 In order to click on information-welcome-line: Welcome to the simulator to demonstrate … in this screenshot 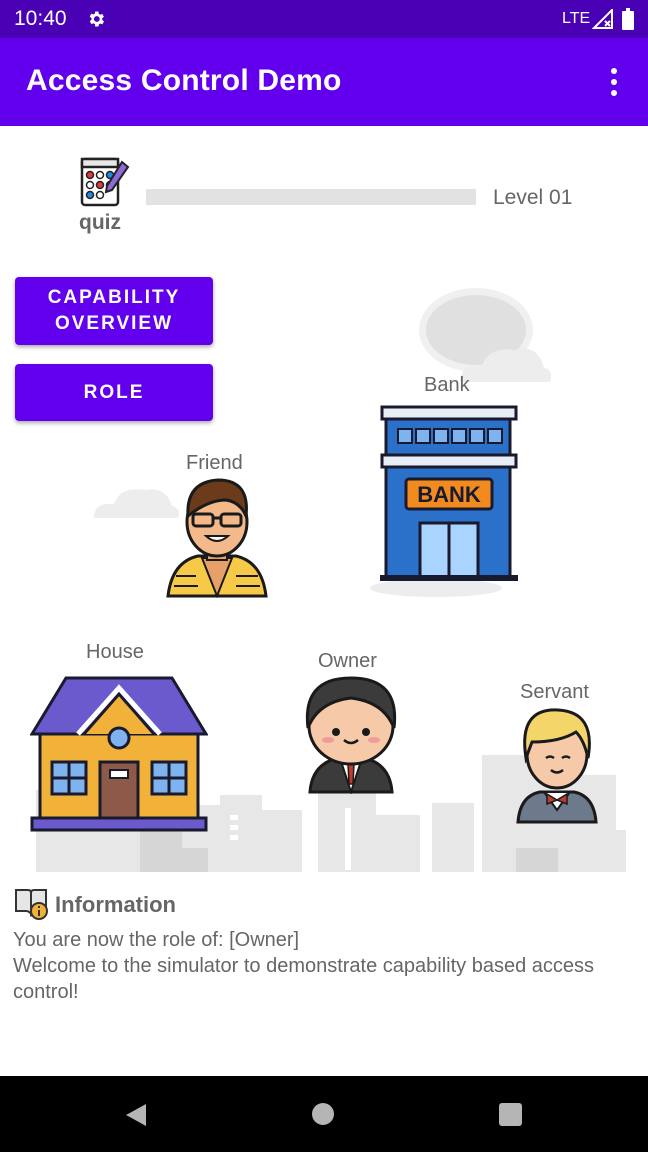, I will do `click(304, 979)`.